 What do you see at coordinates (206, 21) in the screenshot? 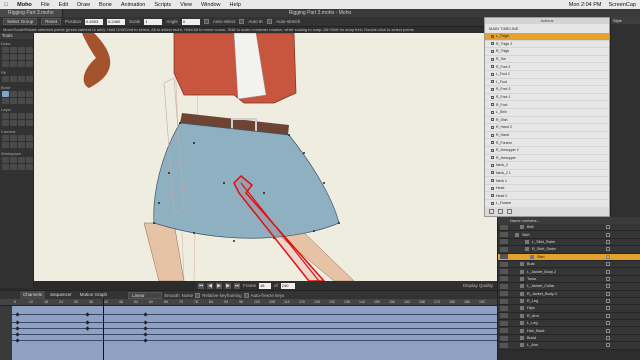
I see `auto-select-checkbox` at bounding box center [206, 21].